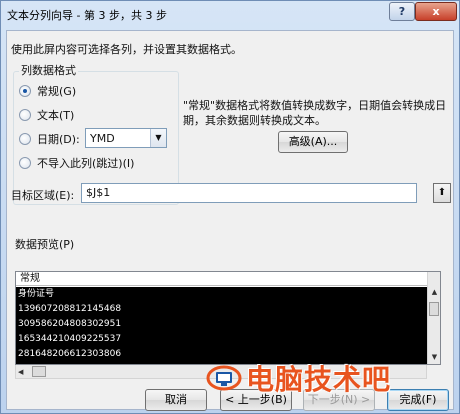  I want to click on horizontal-scroll-thumb, so click(39, 371).